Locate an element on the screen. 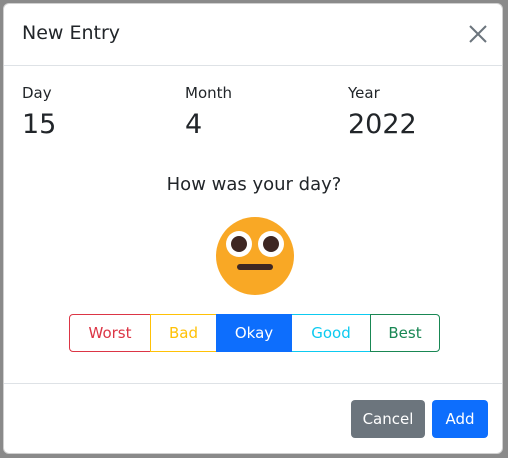 The width and height of the screenshot is (508, 458). mood-worst-button: Worst is located at coordinates (110, 333).